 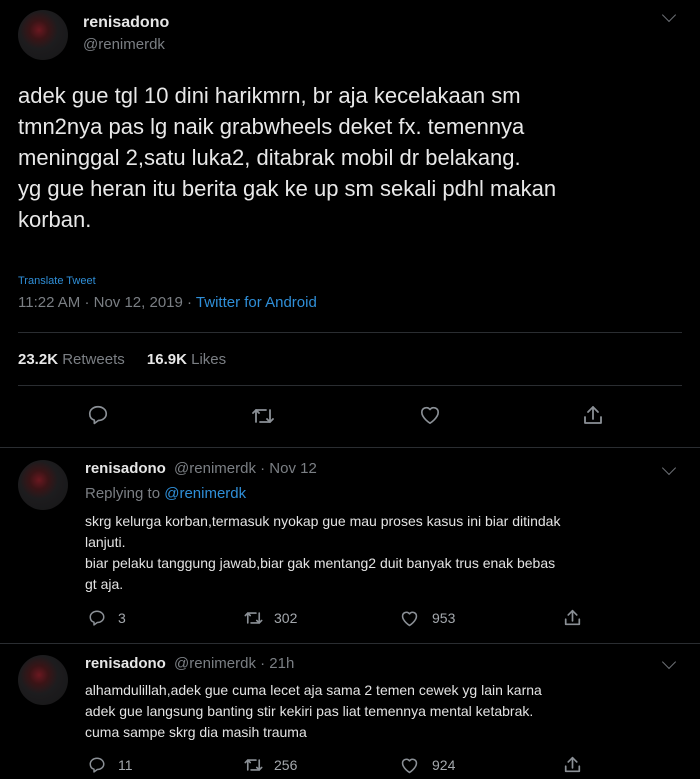 What do you see at coordinates (138, 302) in the screenshot?
I see `tweet-date: Nov 12, 2019` at bounding box center [138, 302].